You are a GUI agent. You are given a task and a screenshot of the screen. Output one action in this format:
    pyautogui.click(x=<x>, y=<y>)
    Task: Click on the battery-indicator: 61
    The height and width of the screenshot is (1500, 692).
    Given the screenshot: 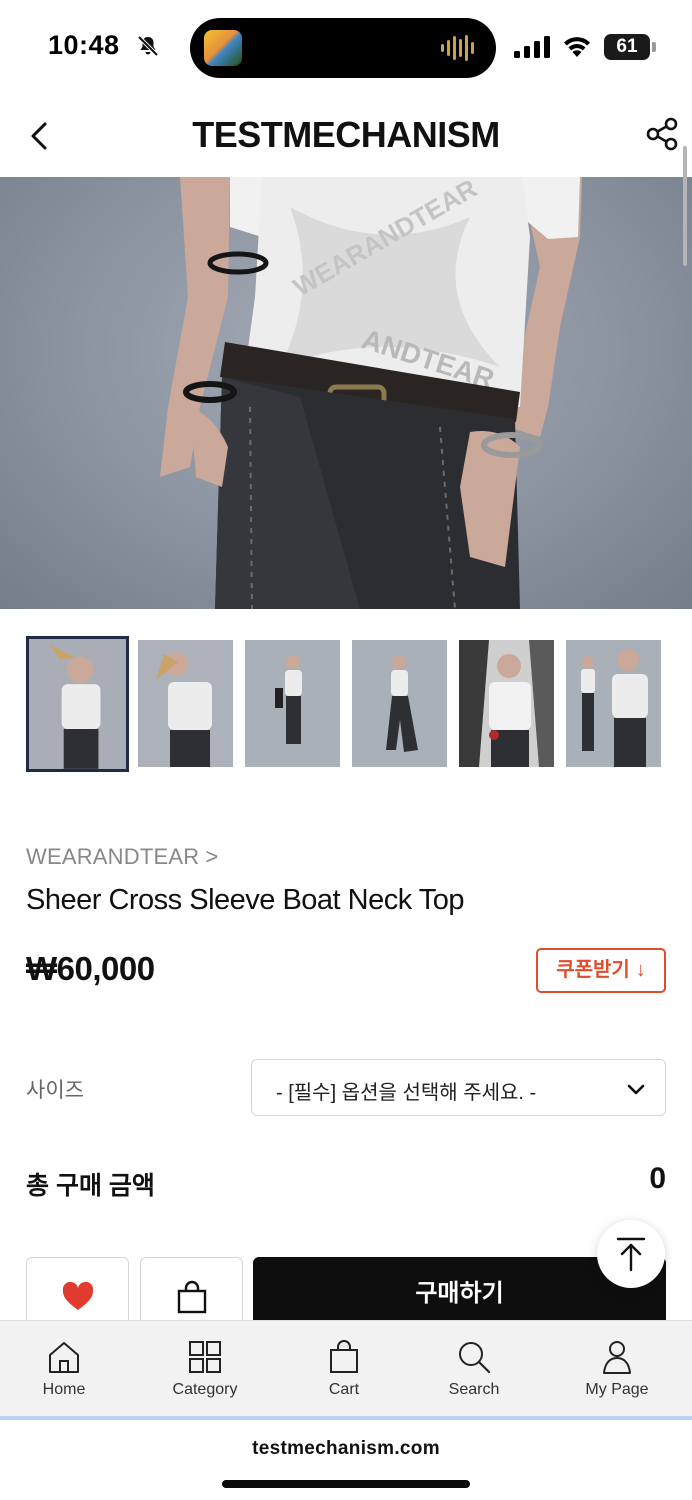 What is the action you would take?
    pyautogui.click(x=630, y=47)
    